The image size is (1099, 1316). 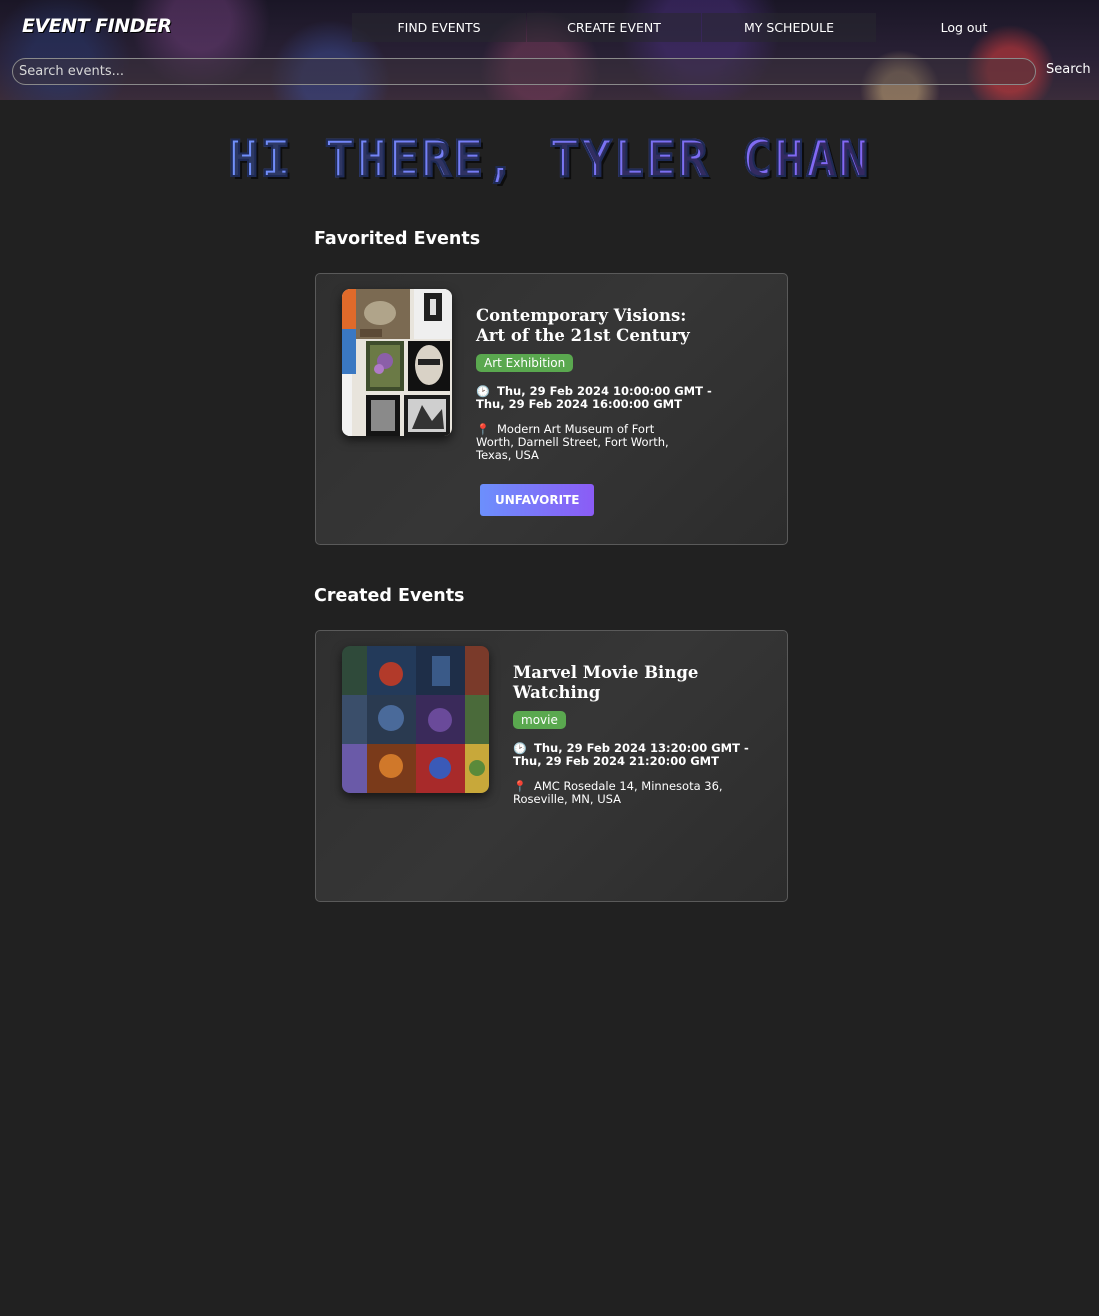 What do you see at coordinates (614, 27) in the screenshot?
I see `nav-create-event: CREATE EVENT` at bounding box center [614, 27].